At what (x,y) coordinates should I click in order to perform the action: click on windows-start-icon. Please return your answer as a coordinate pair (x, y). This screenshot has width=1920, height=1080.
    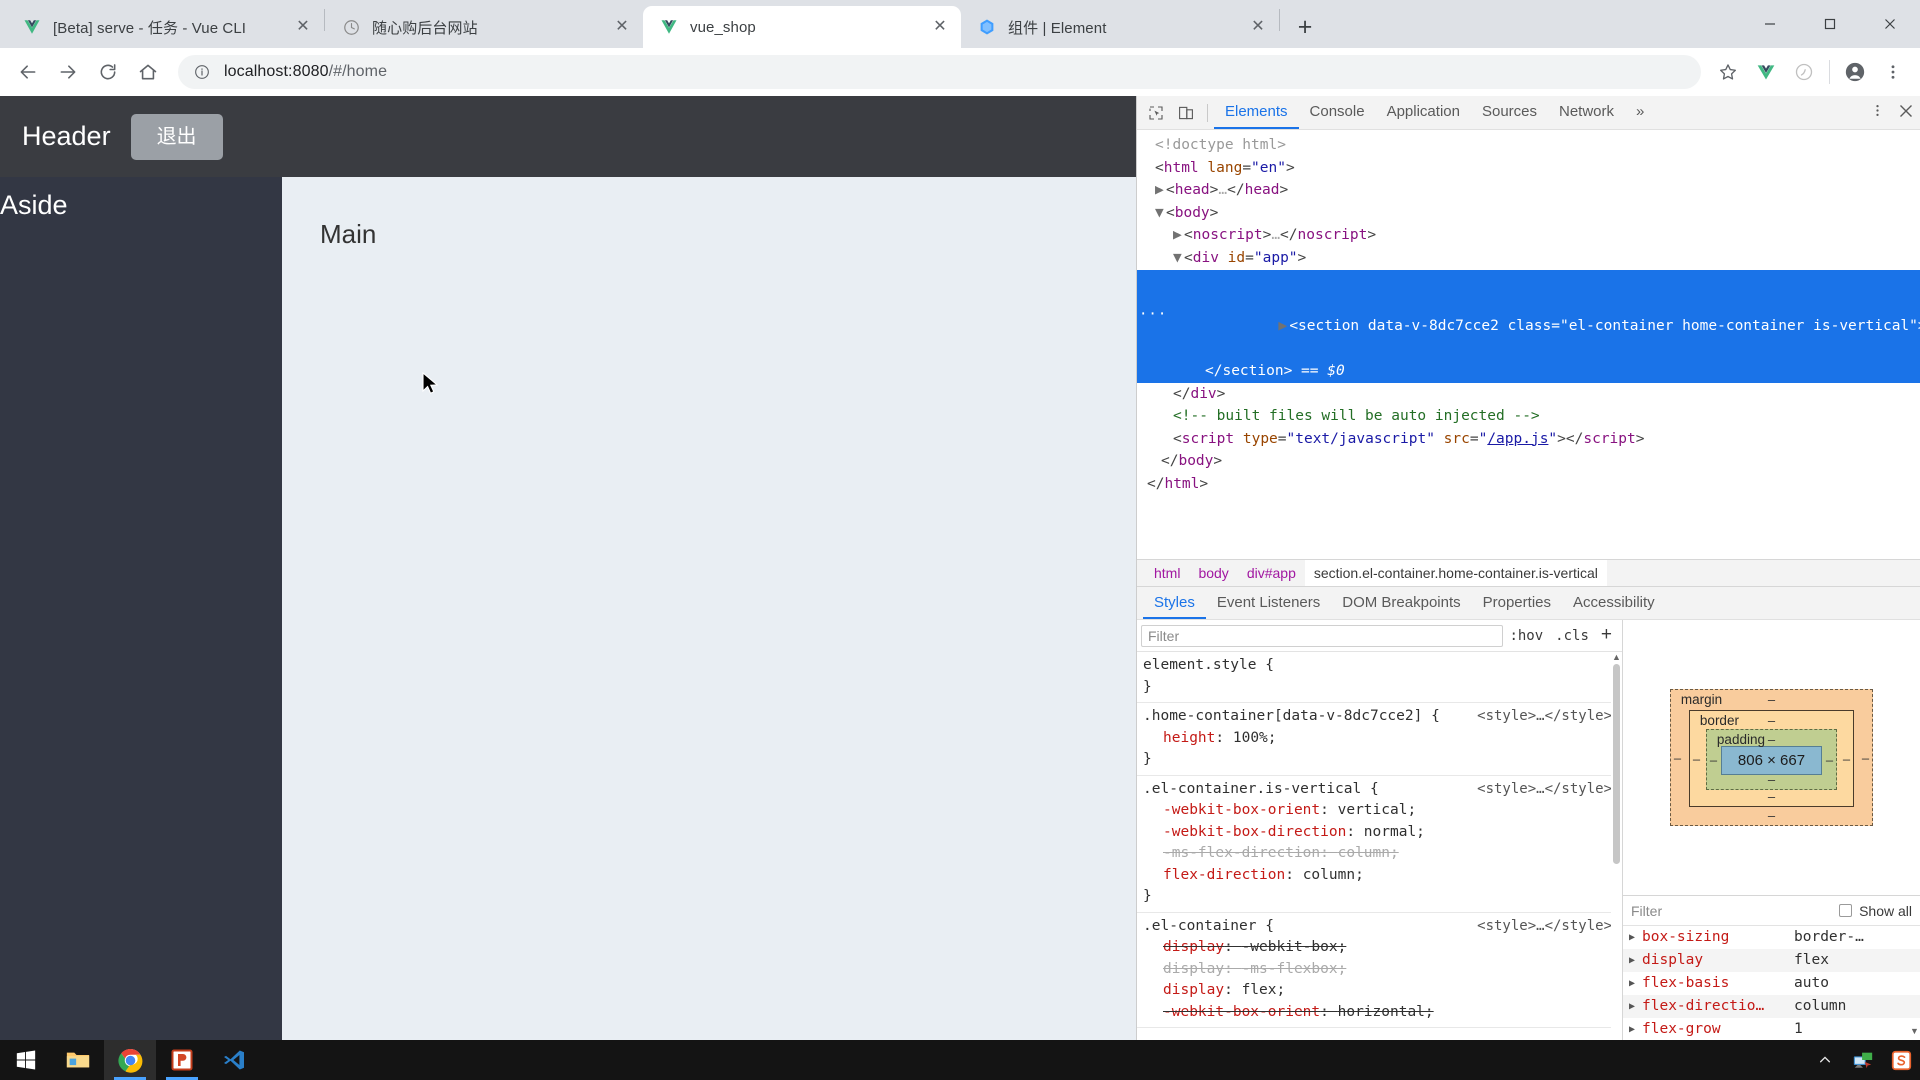
    Looking at the image, I should click on (26, 1060).